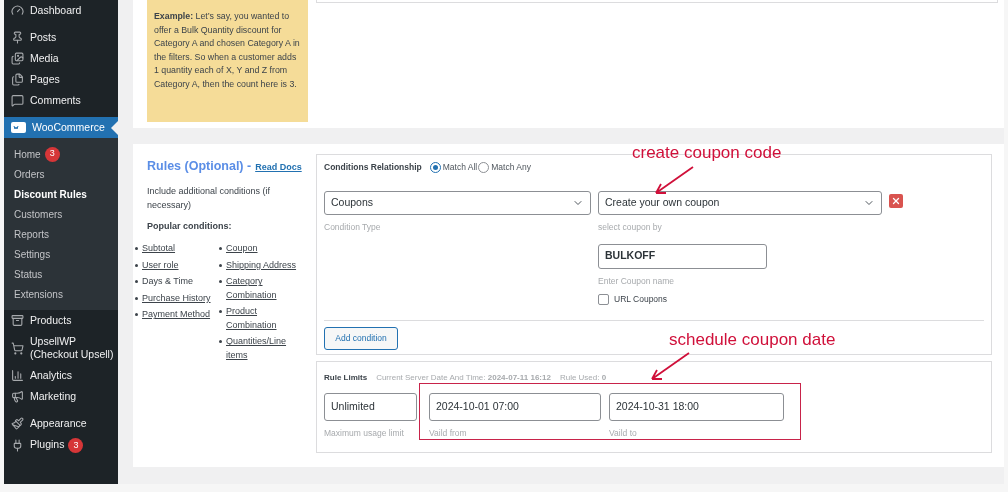 The width and height of the screenshot is (1008, 492). I want to click on submenu-item: Status, so click(61, 274).